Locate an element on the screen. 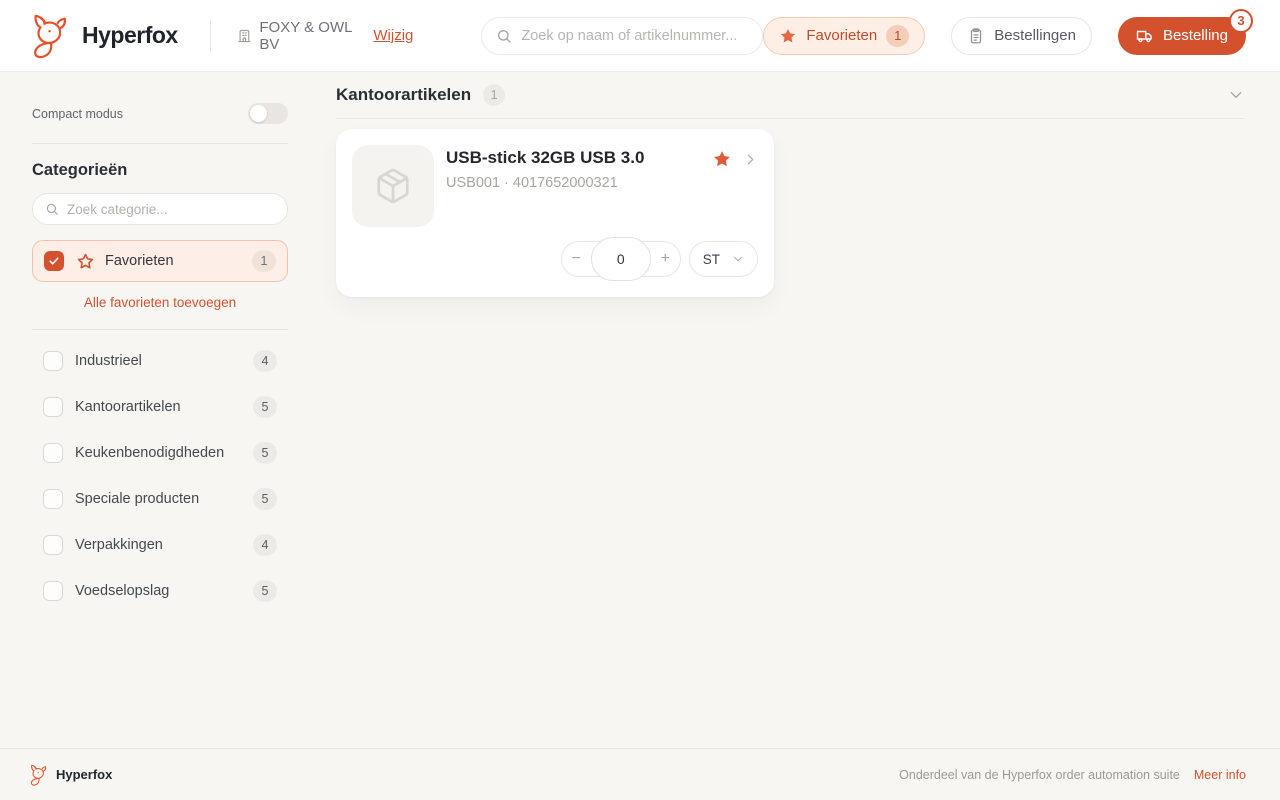 The height and width of the screenshot is (800, 1280). sidebar-item-favorites: Favorieten 1 is located at coordinates (160, 261).